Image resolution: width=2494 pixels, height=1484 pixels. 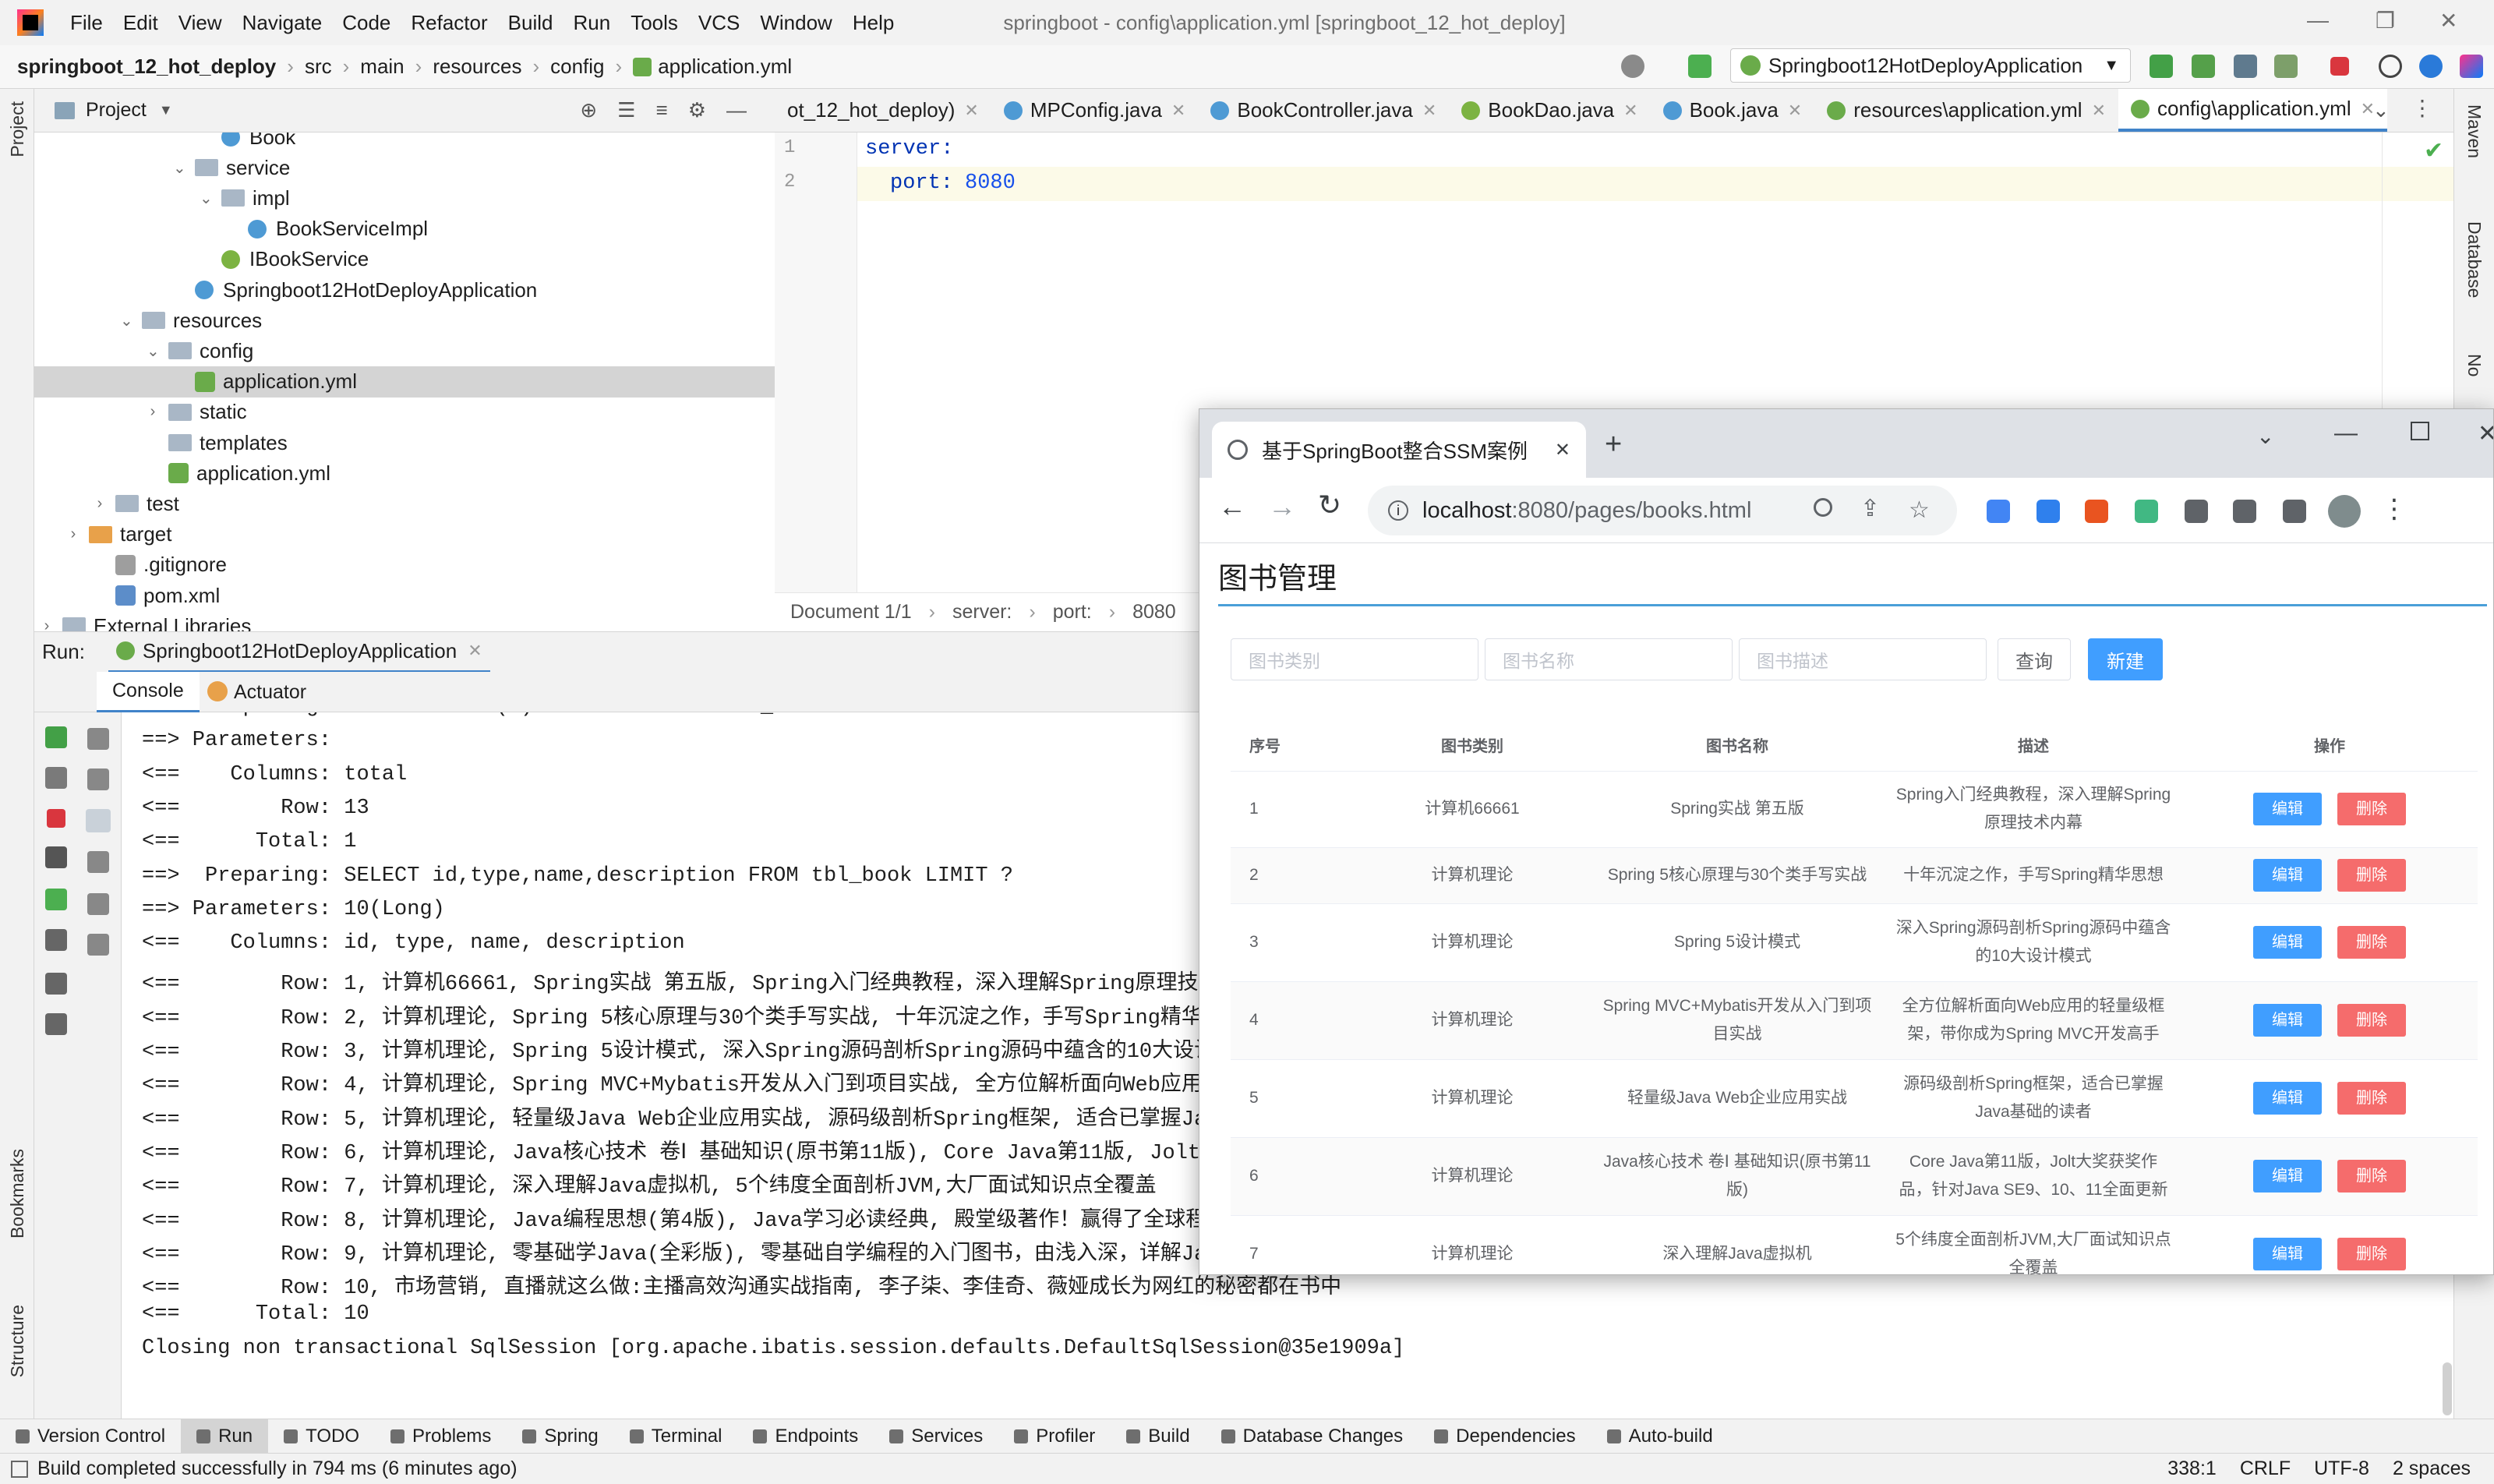 I want to click on menu-help: Help, so click(x=873, y=23).